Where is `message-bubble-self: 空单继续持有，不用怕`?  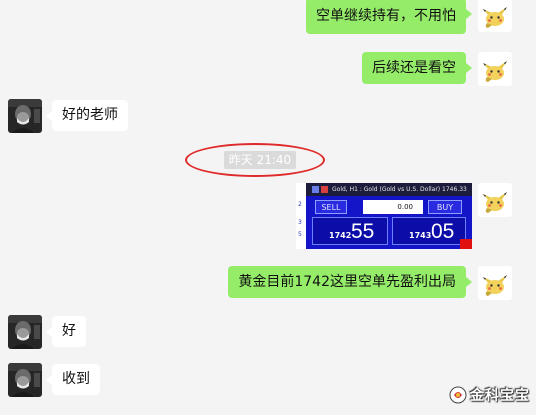
message-bubble-self: 空单继续持有，不用怕 is located at coordinates (389, 17).